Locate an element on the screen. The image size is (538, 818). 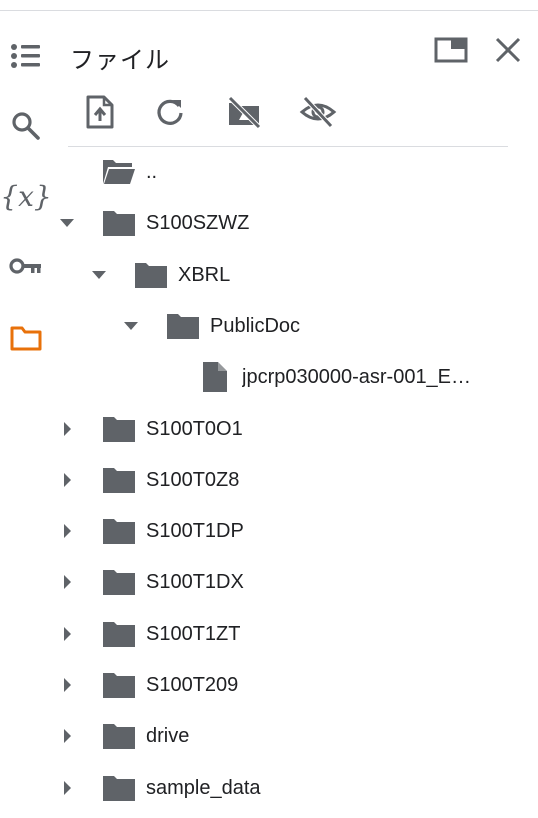
mount-drive-button is located at coordinates (244, 114).